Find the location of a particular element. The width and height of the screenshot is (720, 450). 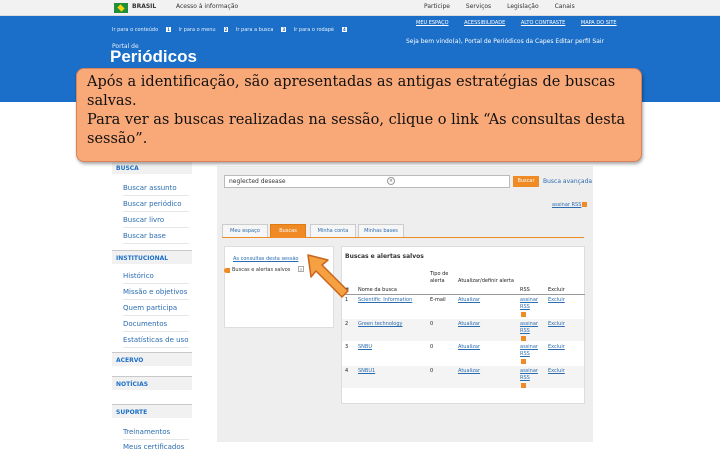

sidebar-item-quem-participa: Quem participa is located at coordinates (156, 309).